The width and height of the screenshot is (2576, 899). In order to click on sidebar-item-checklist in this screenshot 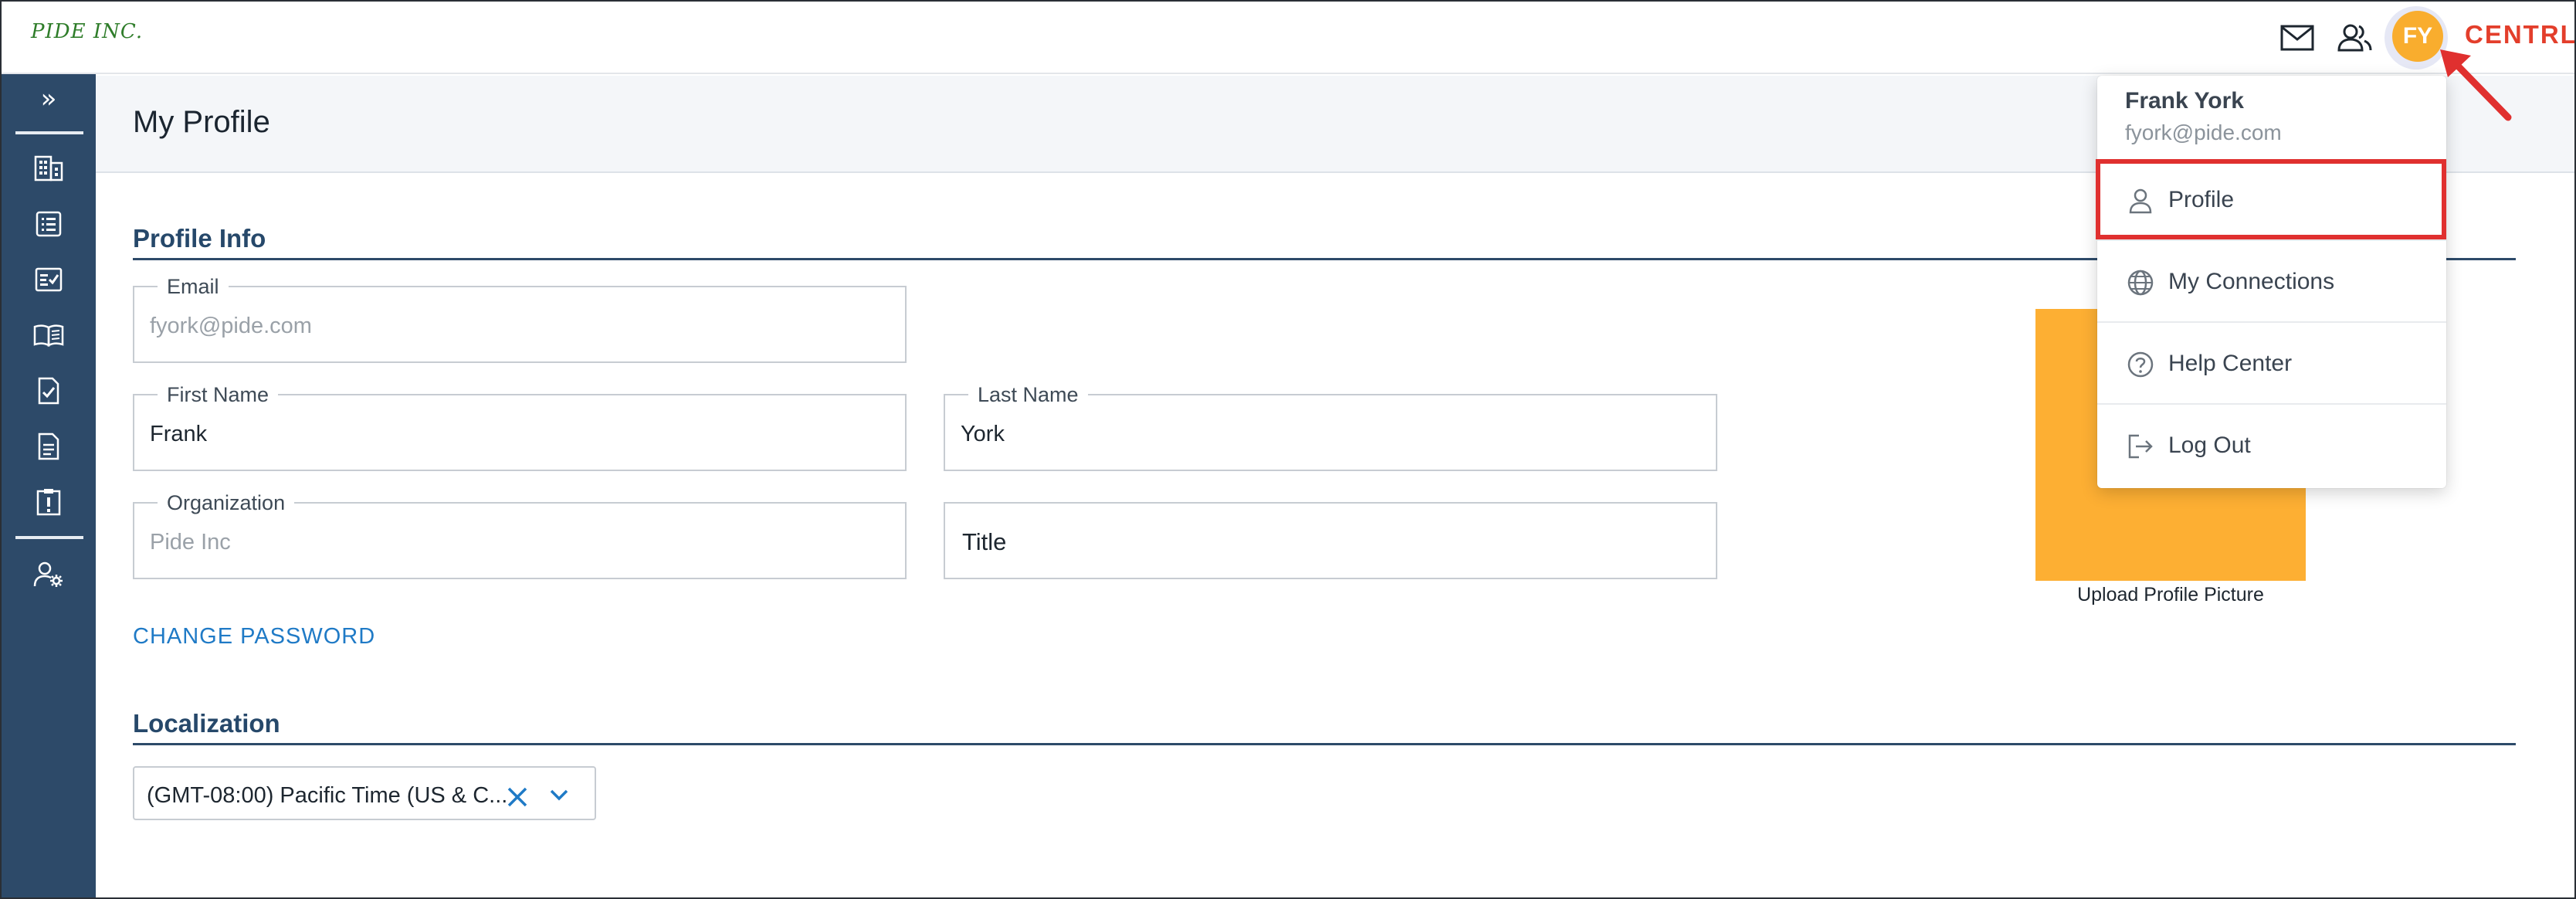, I will do `click(49, 279)`.